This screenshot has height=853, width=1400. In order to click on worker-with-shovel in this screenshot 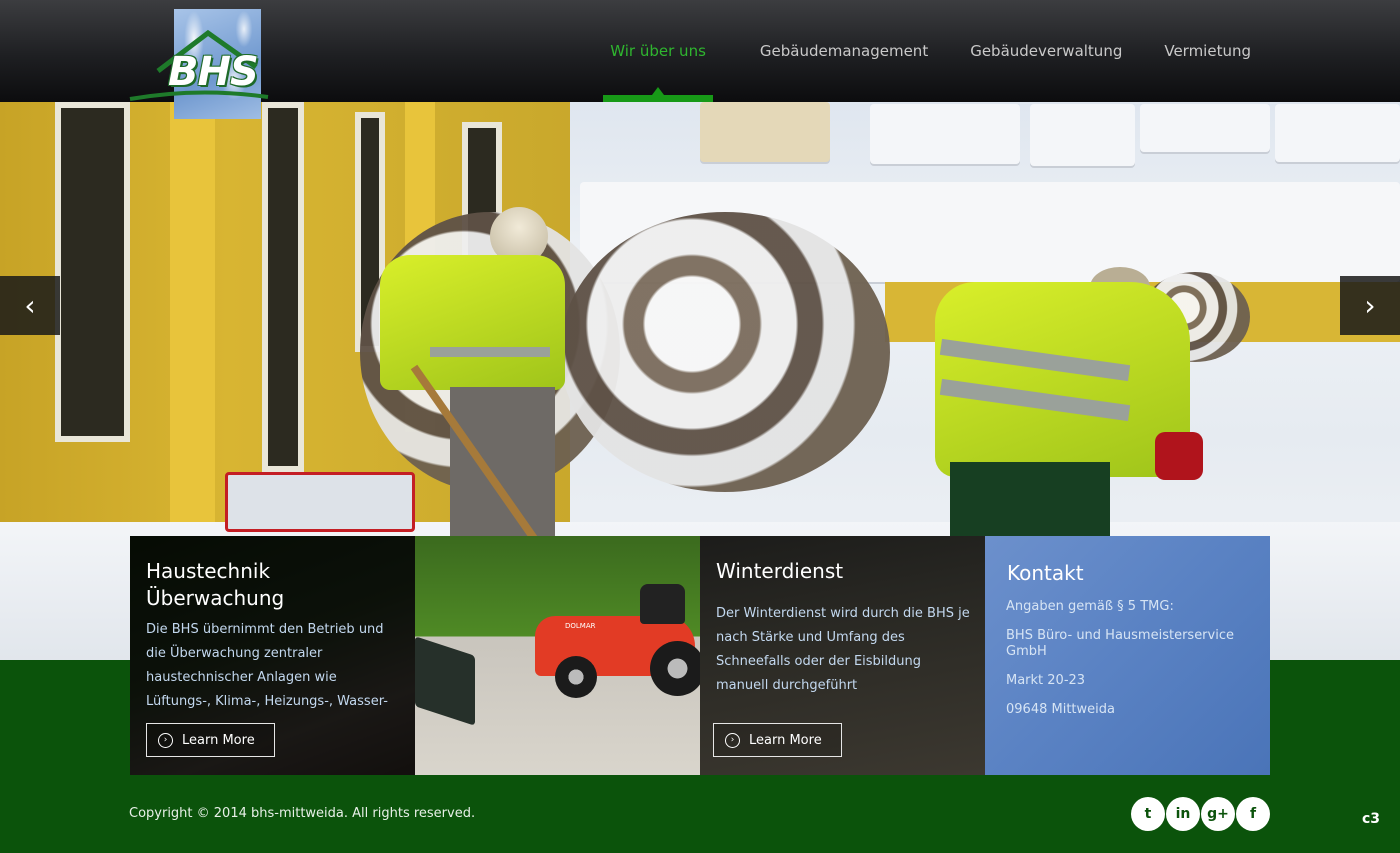, I will do `click(1075, 417)`.